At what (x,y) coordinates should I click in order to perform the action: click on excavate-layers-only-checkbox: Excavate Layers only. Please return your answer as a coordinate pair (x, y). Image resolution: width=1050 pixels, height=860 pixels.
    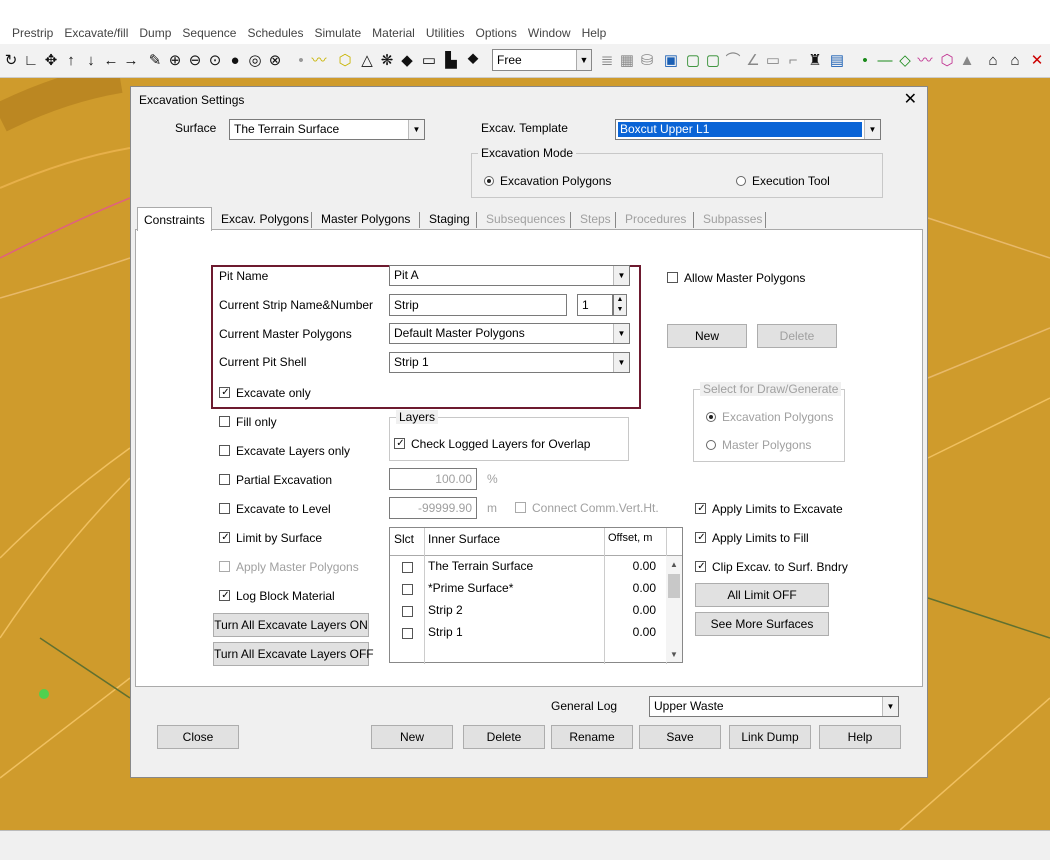
    Looking at the image, I should click on (284, 451).